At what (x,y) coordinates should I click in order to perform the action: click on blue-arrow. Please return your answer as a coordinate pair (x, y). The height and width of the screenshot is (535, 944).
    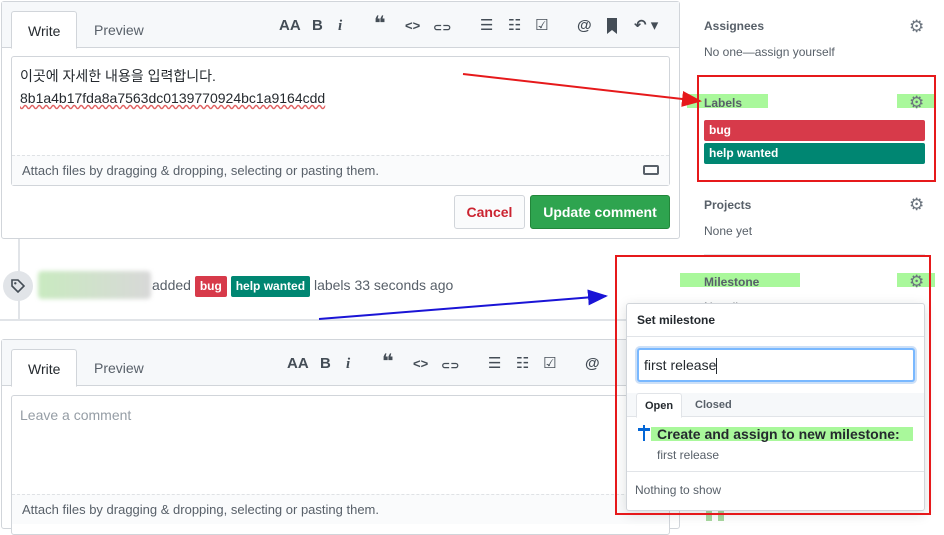
    Looking at the image, I should click on (463, 304).